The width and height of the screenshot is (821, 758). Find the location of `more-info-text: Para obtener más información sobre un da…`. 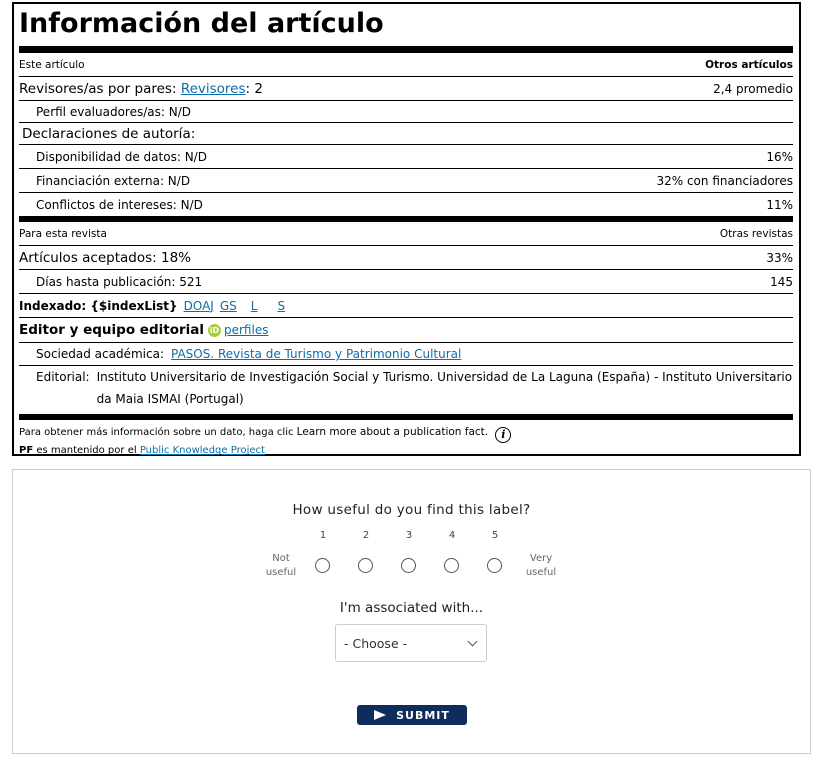

more-info-text: Para obtener más información sobre un da… is located at coordinates (156, 432).